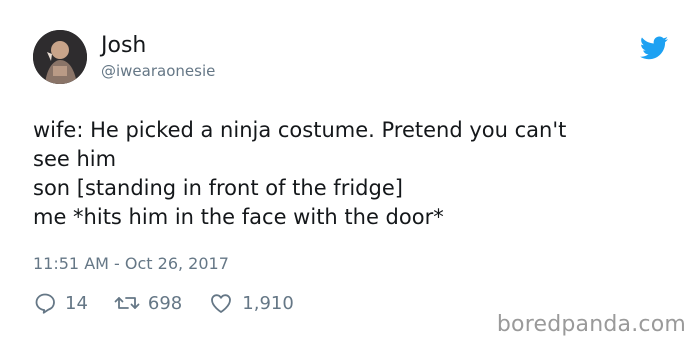 The width and height of the screenshot is (700, 347). What do you see at coordinates (268, 303) in the screenshot?
I see `like-count: 1,910` at bounding box center [268, 303].